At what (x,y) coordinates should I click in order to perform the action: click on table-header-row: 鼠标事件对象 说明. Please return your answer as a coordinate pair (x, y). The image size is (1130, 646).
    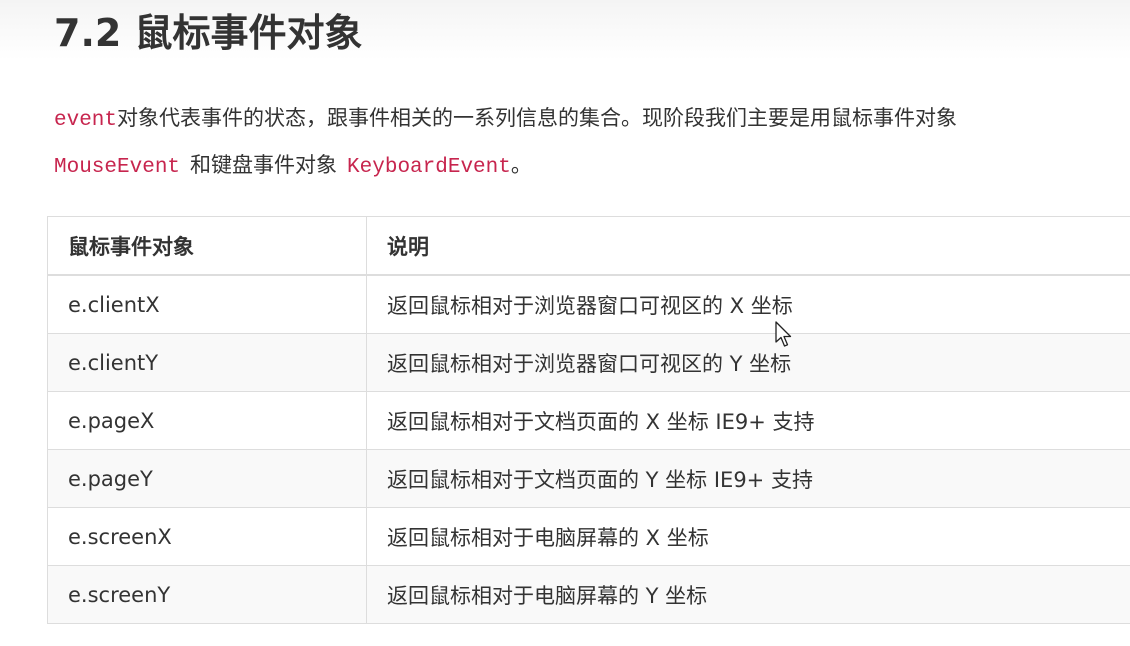
    Looking at the image, I should click on (588, 246).